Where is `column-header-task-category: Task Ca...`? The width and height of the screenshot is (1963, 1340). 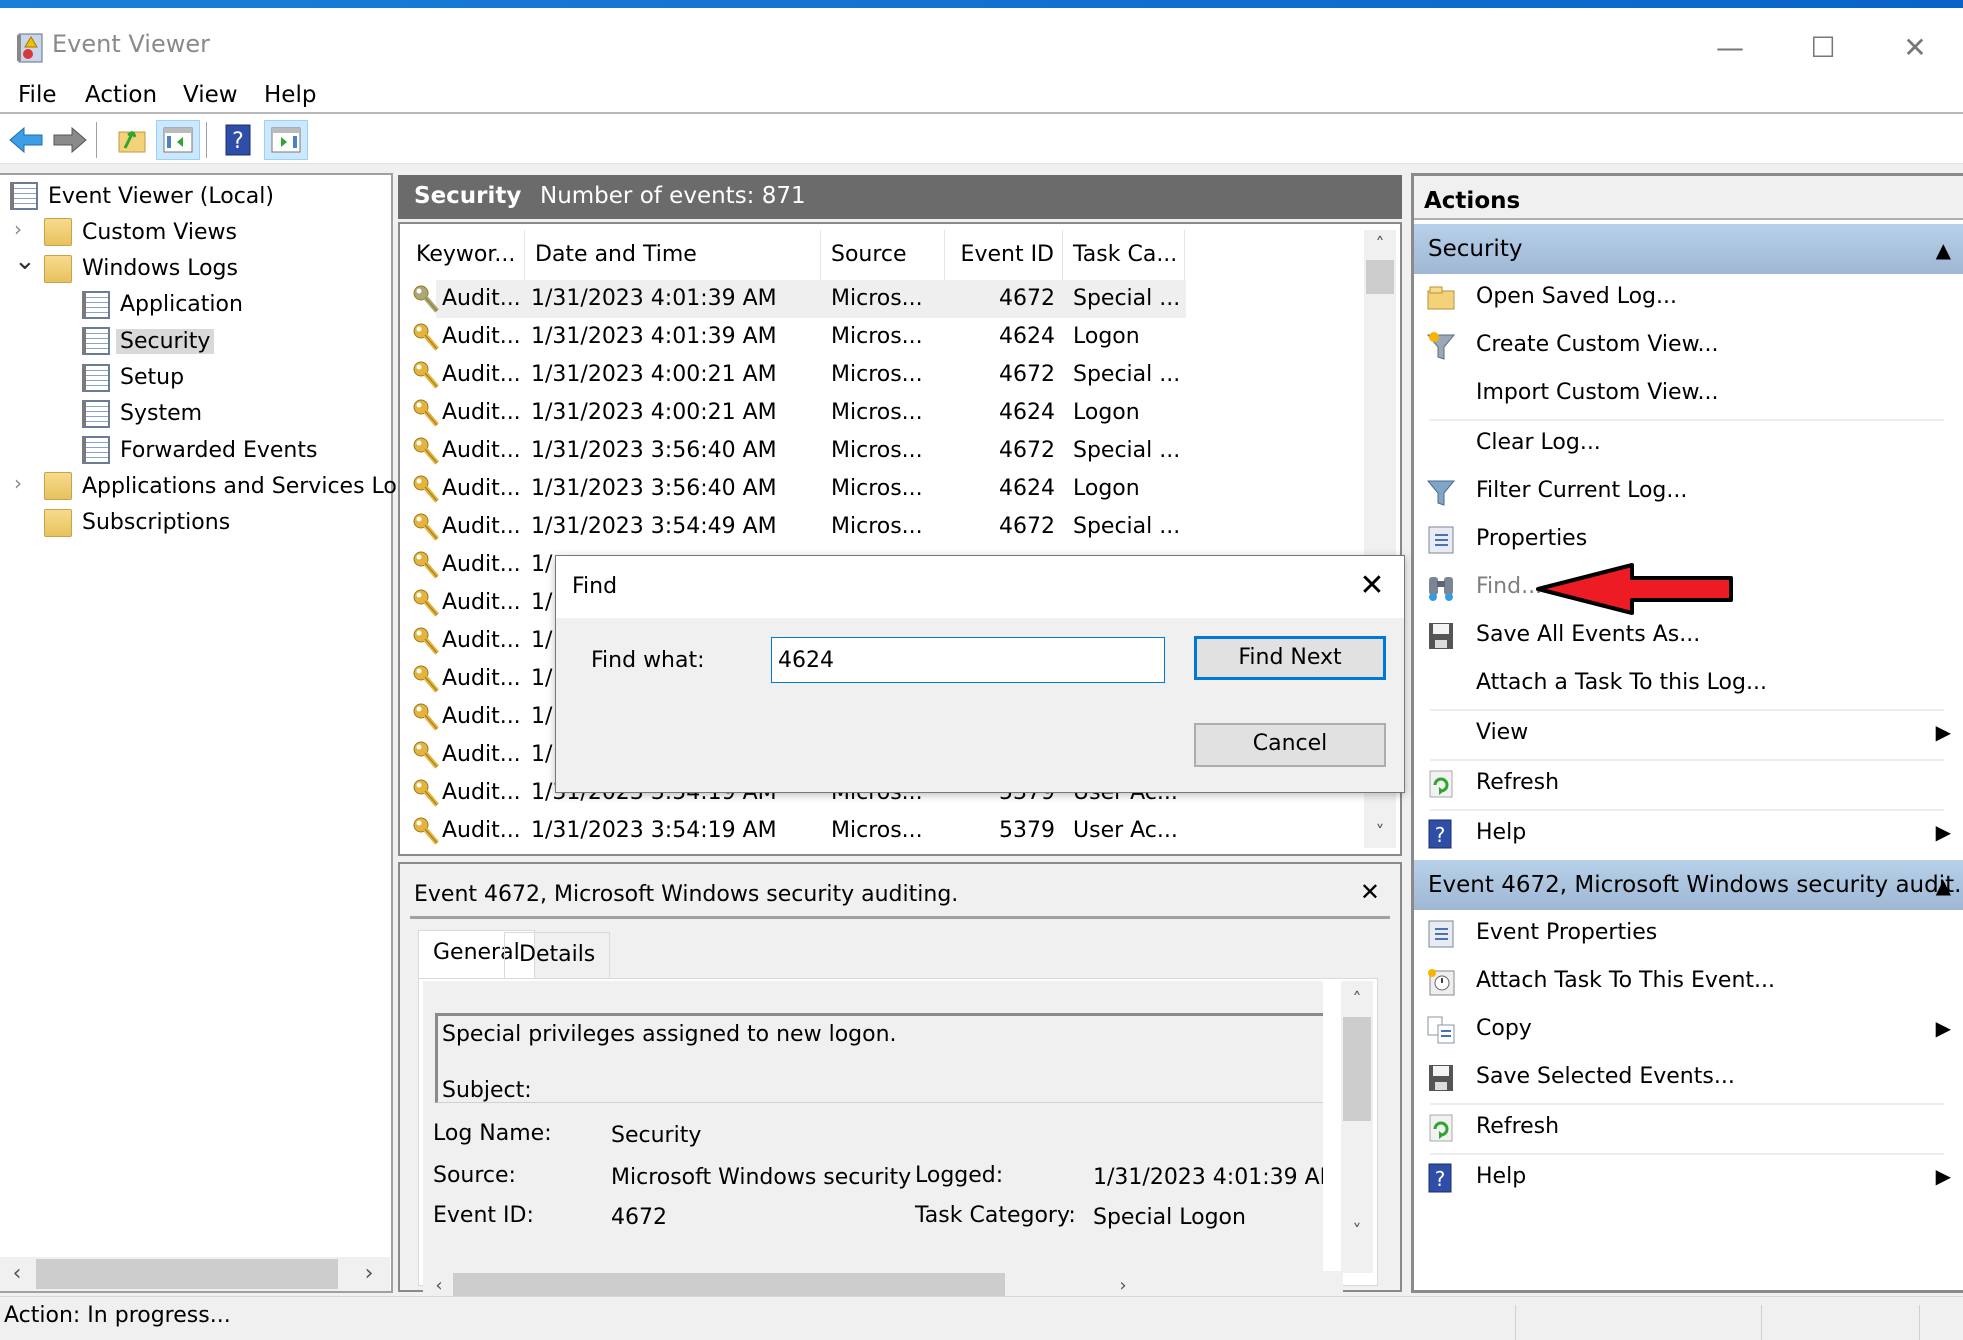
column-header-task-category: Task Ca... is located at coordinates (1124, 255).